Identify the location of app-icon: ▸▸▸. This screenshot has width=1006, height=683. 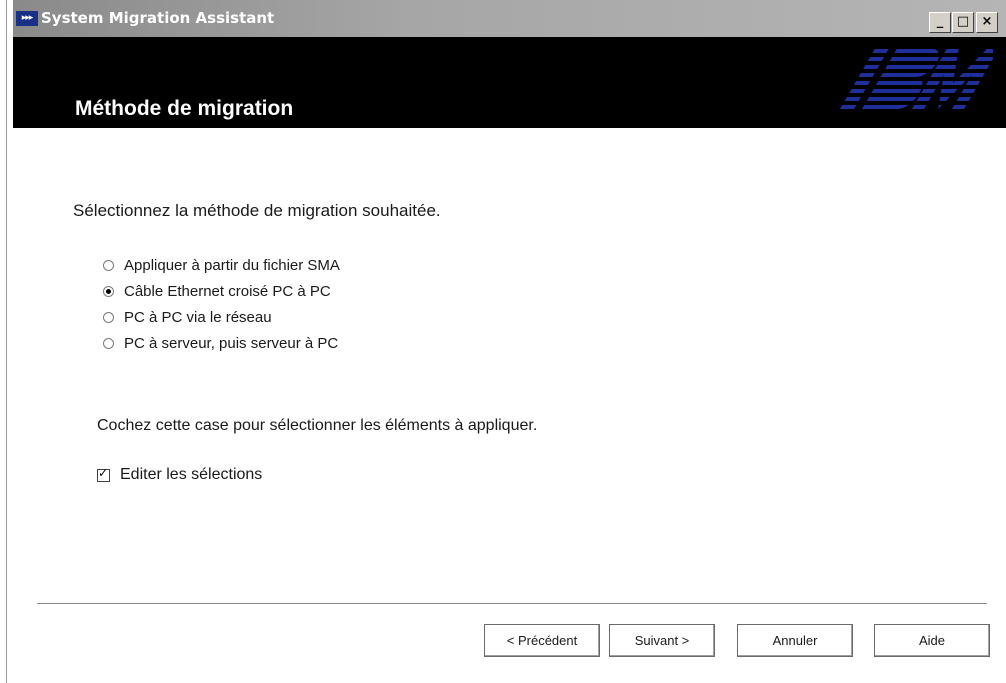
(27, 18).